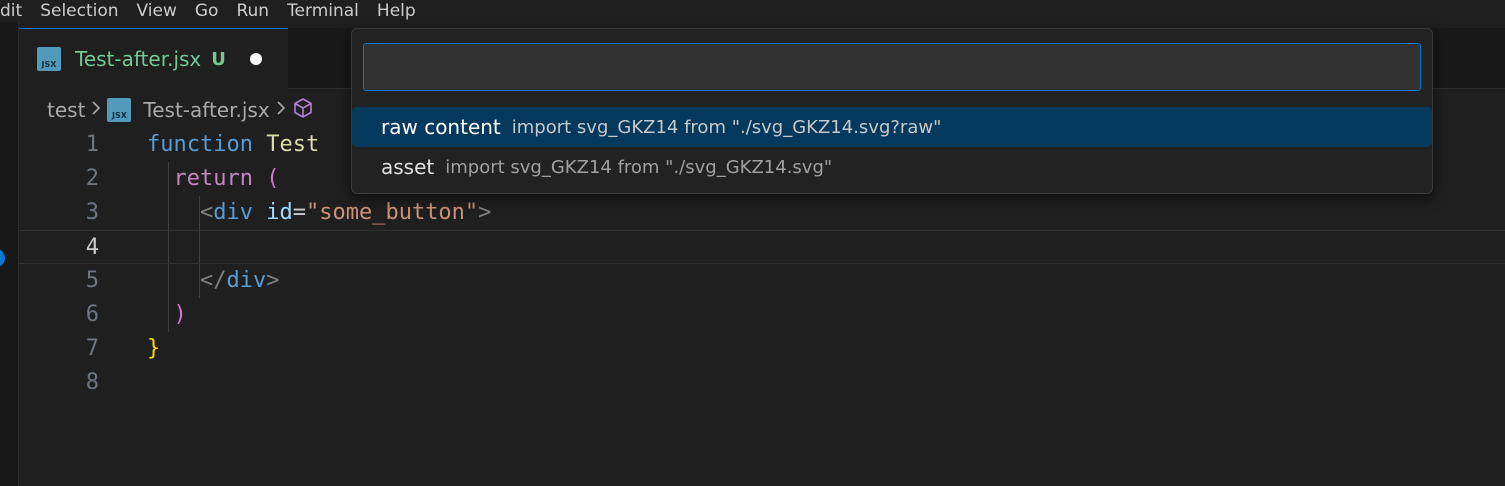  Describe the element at coordinates (92, 280) in the screenshot. I see `line-number: 5` at that location.